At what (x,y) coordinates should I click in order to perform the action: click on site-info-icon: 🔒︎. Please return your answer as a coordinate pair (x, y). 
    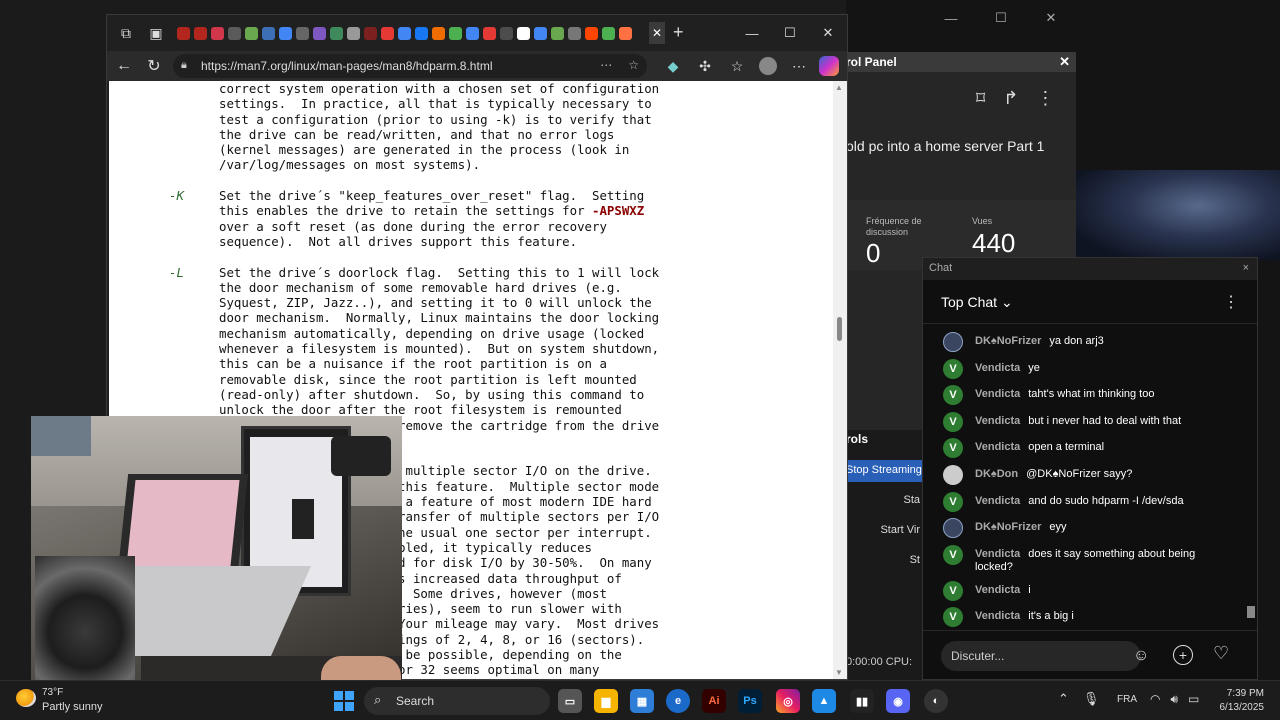
    Looking at the image, I should click on (184, 65).